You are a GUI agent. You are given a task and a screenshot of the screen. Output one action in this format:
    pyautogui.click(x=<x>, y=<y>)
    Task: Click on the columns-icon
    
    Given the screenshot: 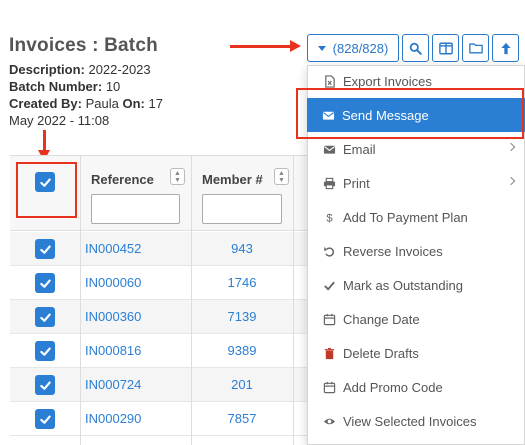 What is the action you would take?
    pyautogui.click(x=445, y=48)
    